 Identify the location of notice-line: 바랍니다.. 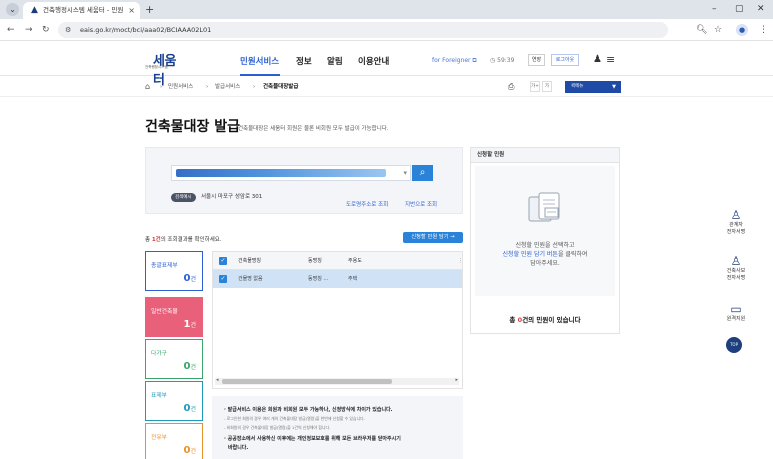
(238, 448).